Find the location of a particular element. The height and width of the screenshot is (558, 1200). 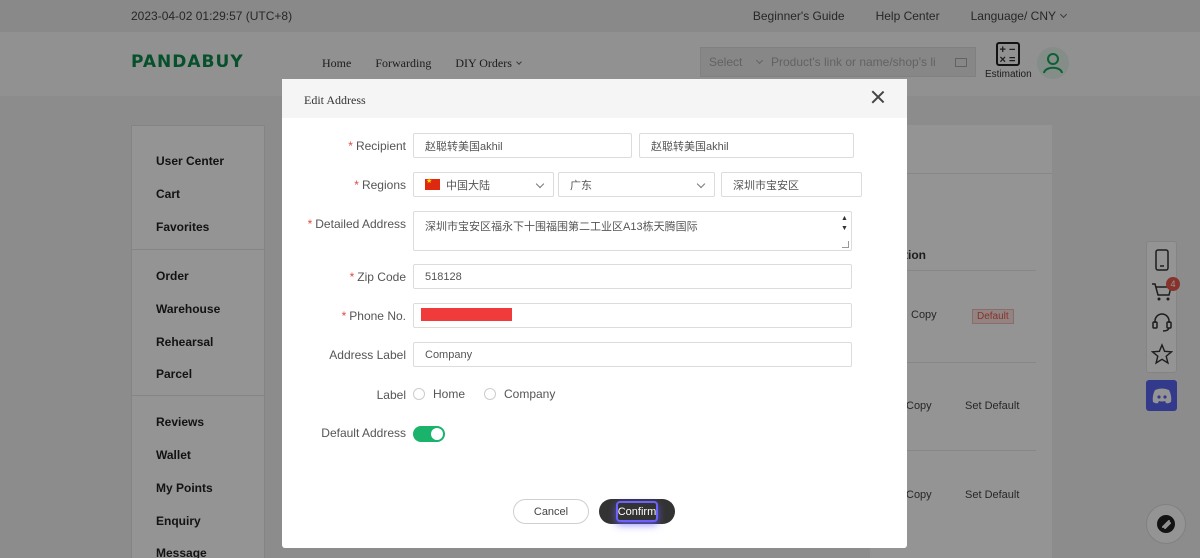

regions-label: * Regions is located at coordinates (380, 185).